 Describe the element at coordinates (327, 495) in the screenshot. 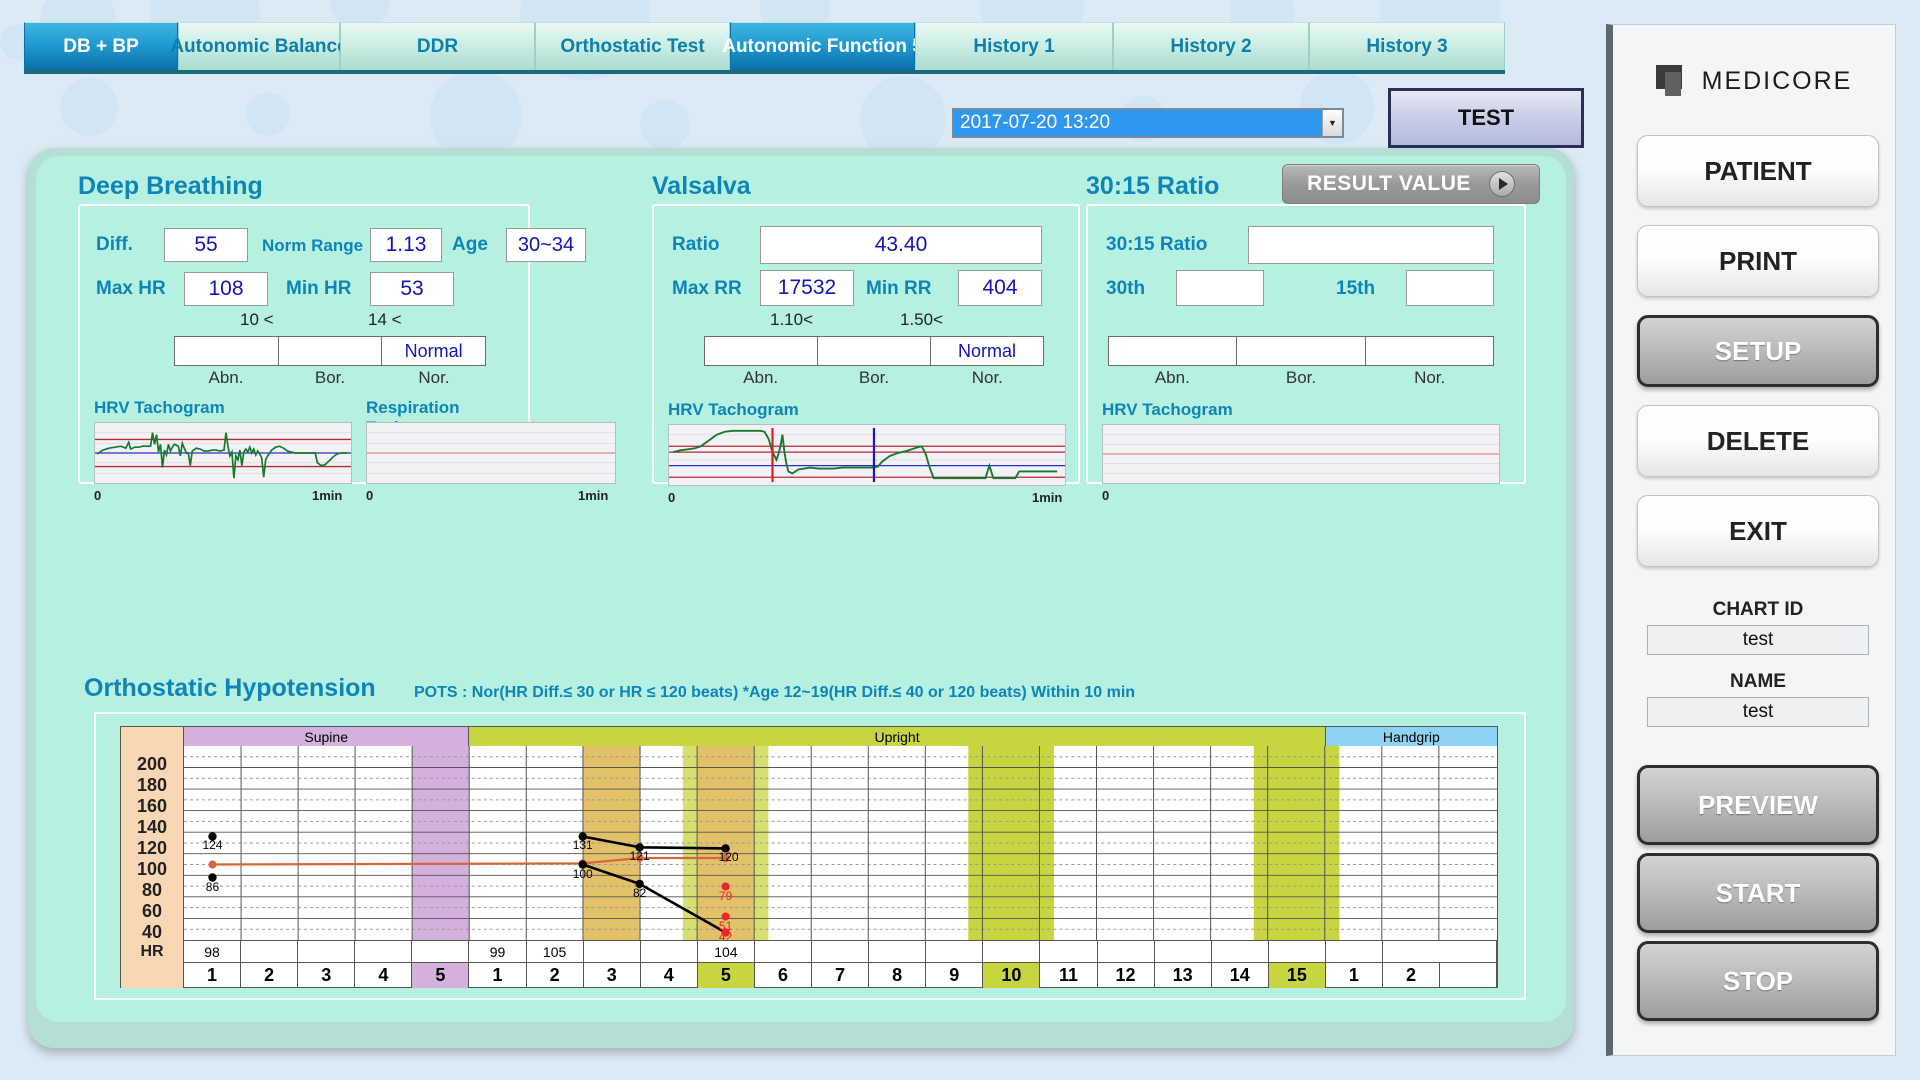

I see `db-hrv-end: 1min` at that location.